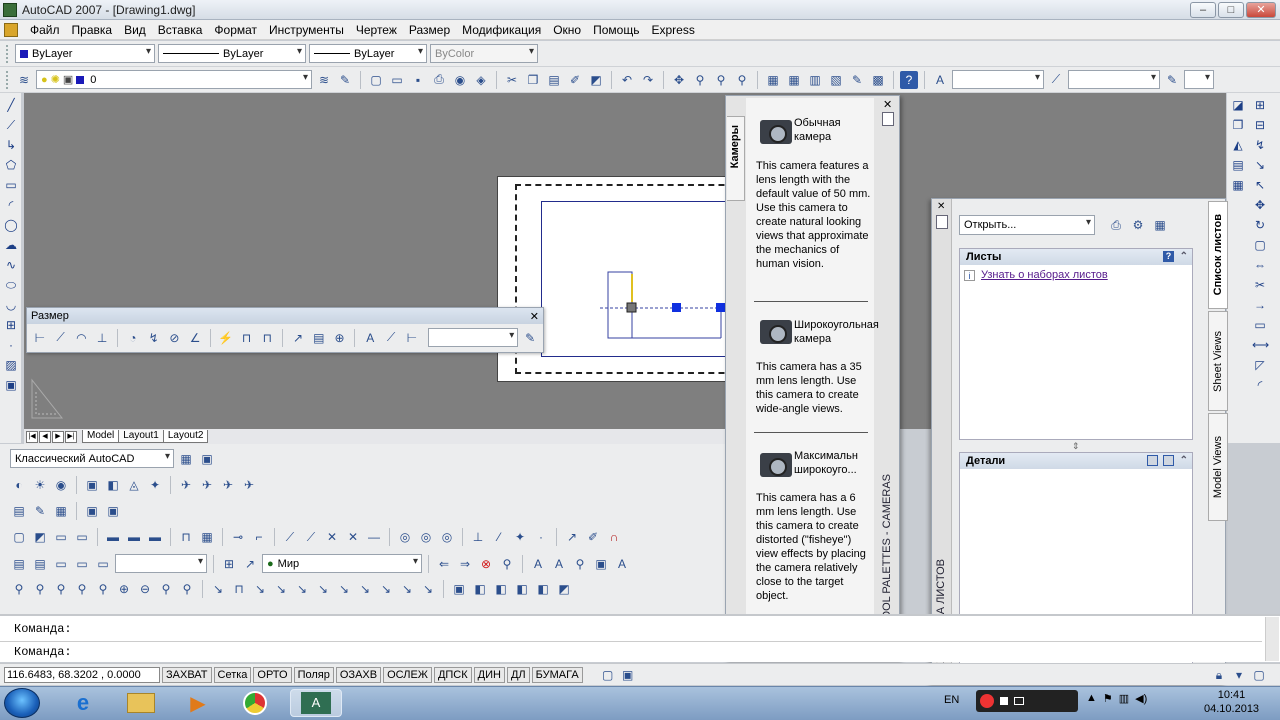 This screenshot has height=720, width=1280. I want to click on palette-titlebar: ✕ TOOL PALETTES - CAMERAS, so click(889, 379).